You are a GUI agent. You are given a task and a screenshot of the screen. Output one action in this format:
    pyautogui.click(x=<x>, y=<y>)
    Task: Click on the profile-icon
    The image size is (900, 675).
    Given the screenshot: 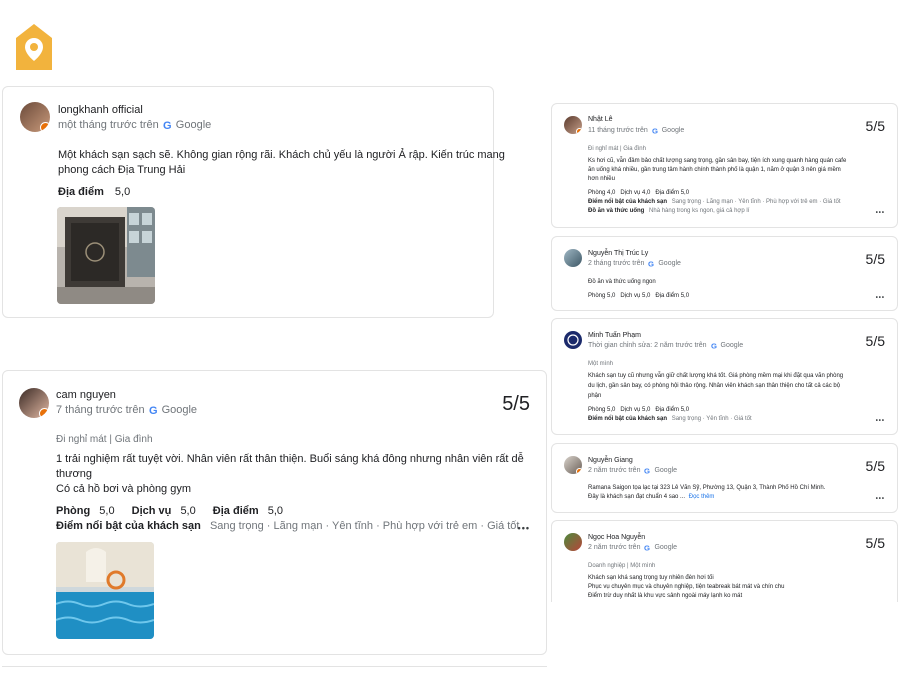 What is the action you would take?
    pyautogui.click(x=573, y=340)
    